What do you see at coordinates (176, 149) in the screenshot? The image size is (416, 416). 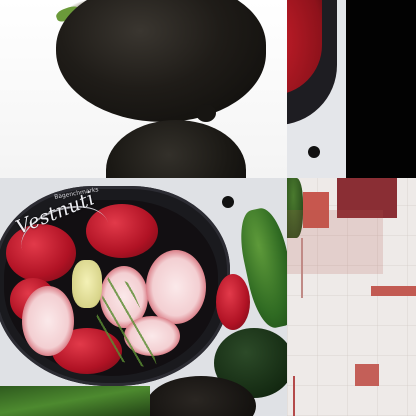 I see `small-black-radish` at bounding box center [176, 149].